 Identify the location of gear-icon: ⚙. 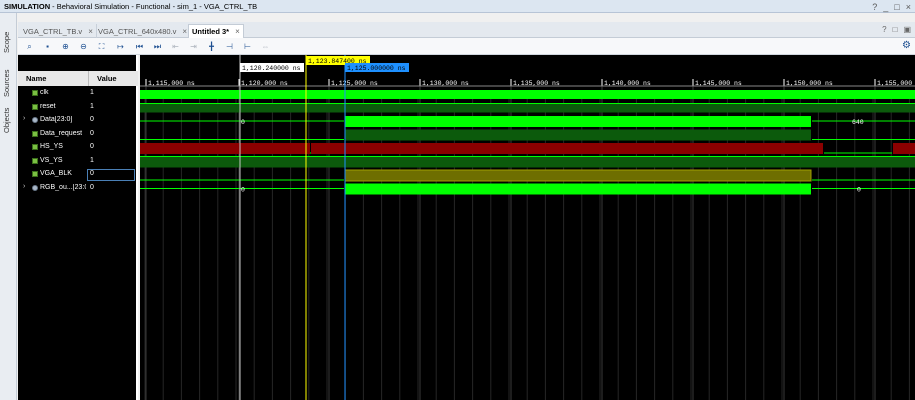
(906, 45).